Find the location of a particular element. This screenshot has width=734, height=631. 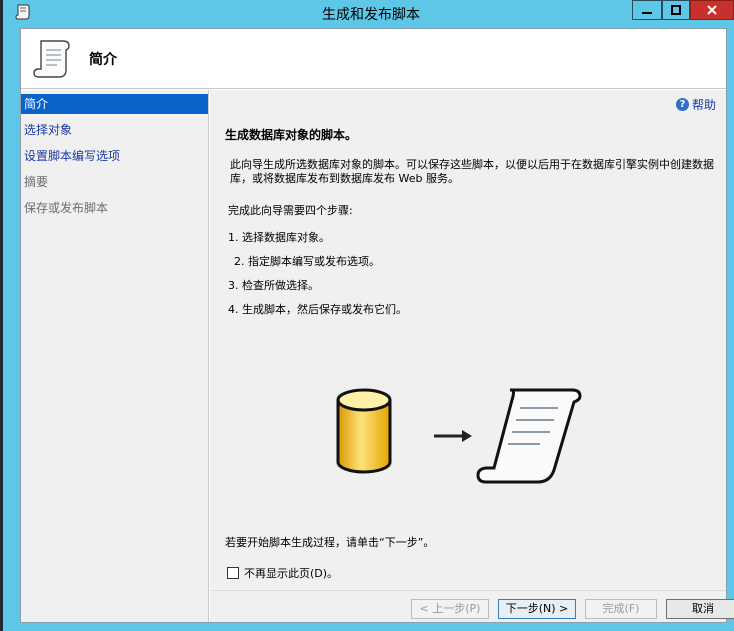

close-icon is located at coordinates (712, 10).